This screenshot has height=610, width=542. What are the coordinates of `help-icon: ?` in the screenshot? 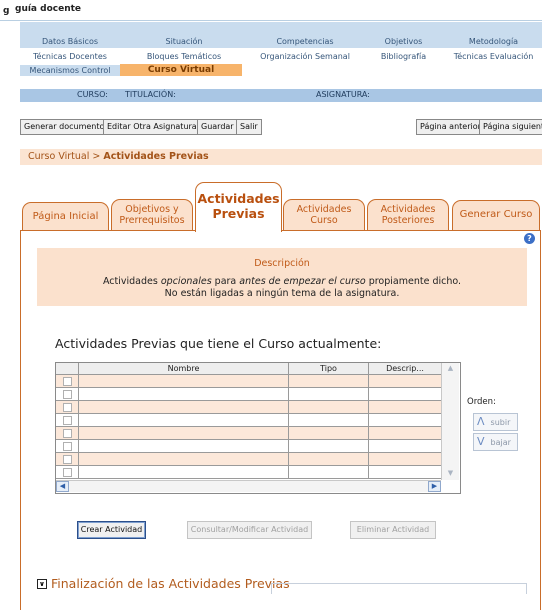 It's located at (529, 238).